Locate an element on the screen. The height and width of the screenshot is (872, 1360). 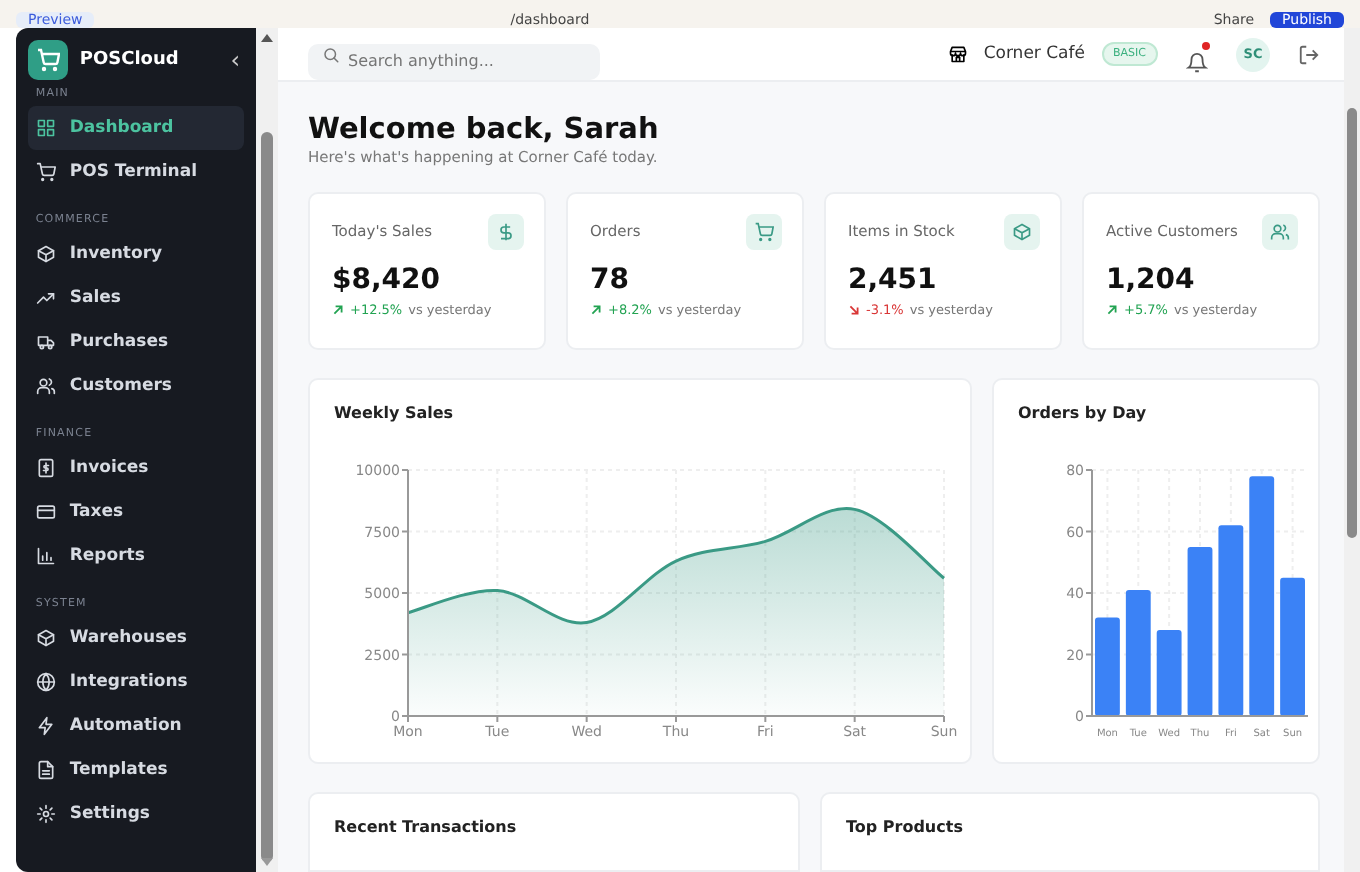
welcome-heading: Welcome back, Sarah is located at coordinates (484, 130).